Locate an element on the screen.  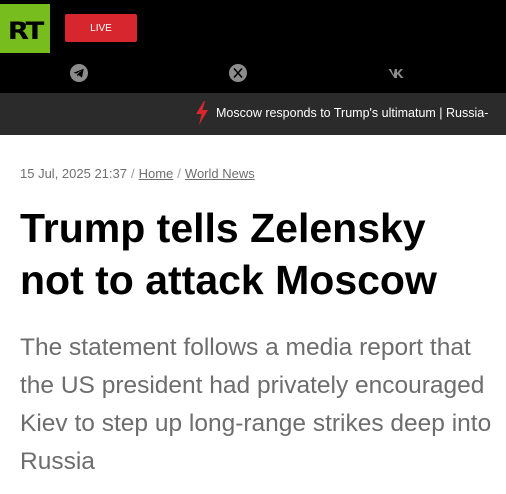
logo-text: RT is located at coordinates (26, 31).